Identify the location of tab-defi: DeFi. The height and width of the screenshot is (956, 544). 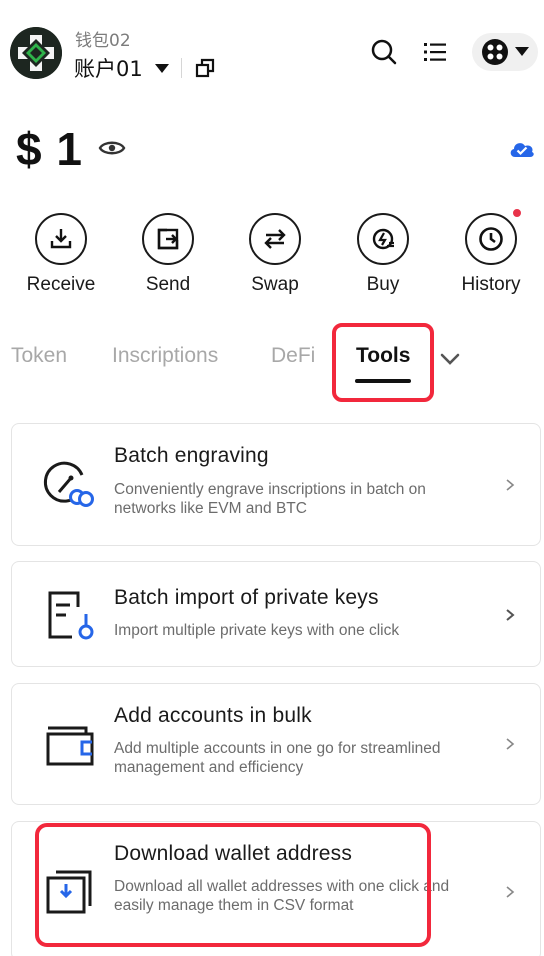
(293, 356).